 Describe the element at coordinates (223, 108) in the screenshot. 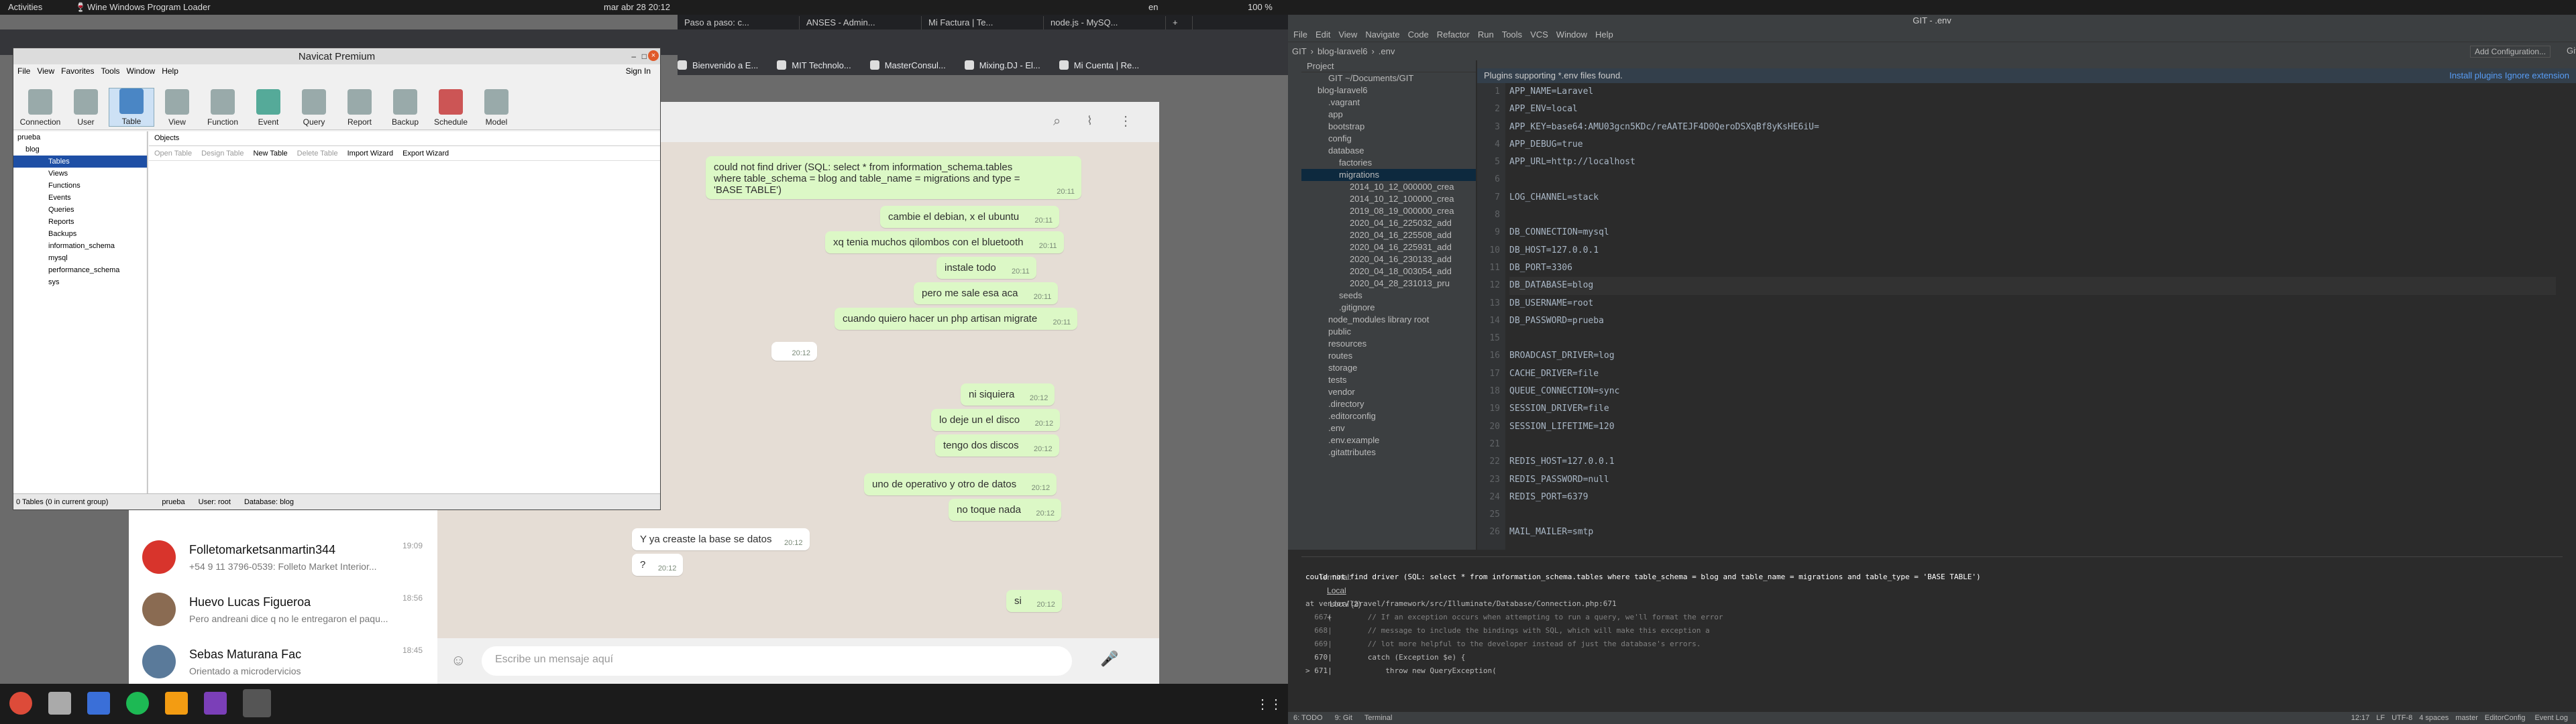

I see `function-button: Function` at that location.